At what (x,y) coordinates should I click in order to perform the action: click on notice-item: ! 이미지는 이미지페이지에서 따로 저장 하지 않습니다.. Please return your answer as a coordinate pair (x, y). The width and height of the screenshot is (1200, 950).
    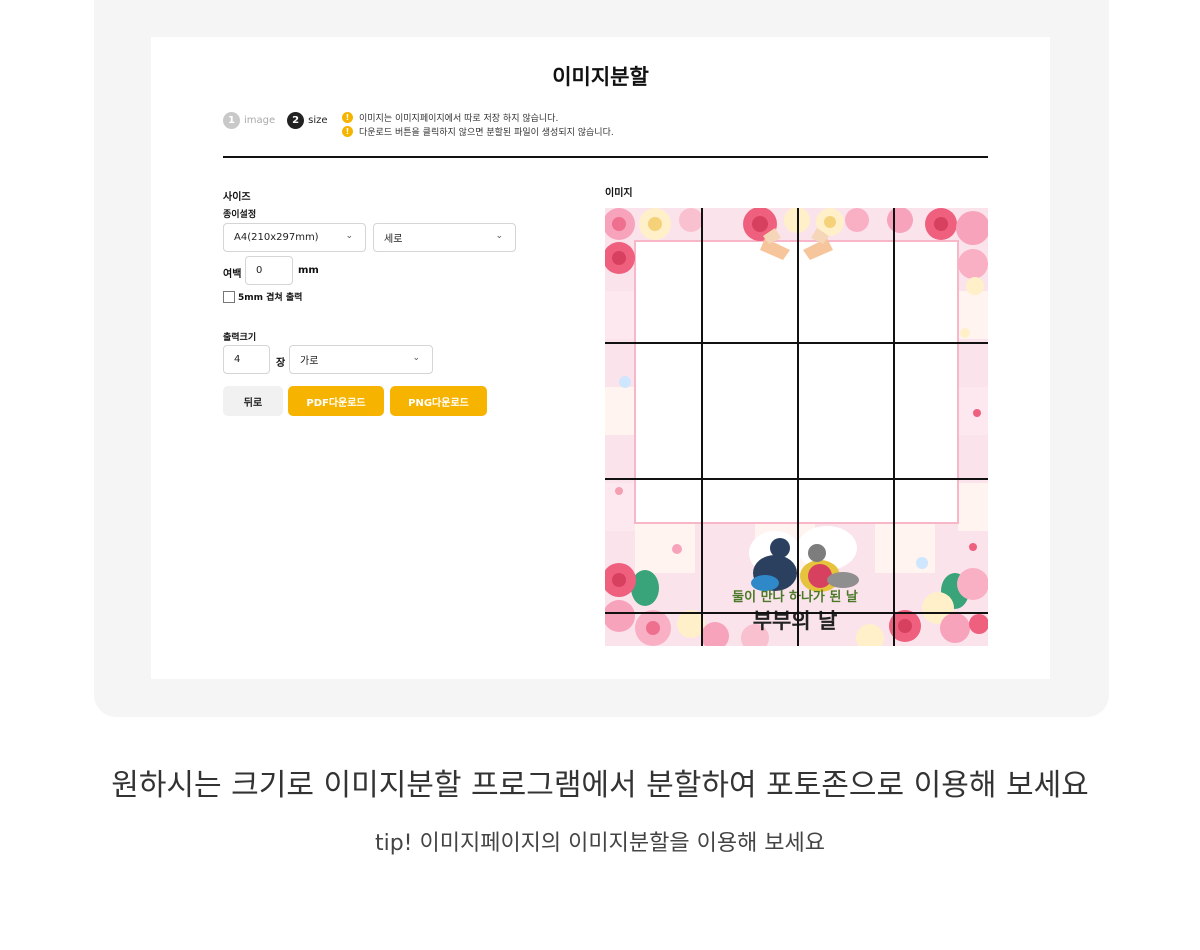
    Looking at the image, I should click on (478, 117).